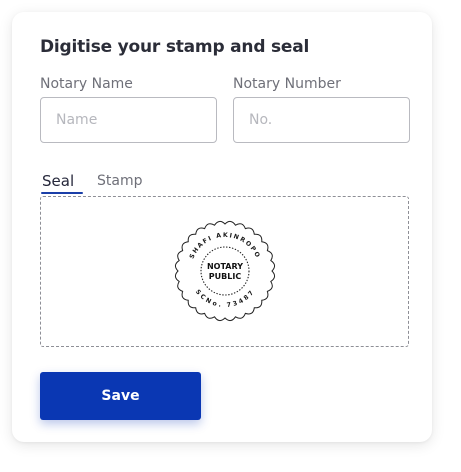 Image resolution: width=461 pixels, height=472 pixels. I want to click on save-button: Save, so click(120, 396).